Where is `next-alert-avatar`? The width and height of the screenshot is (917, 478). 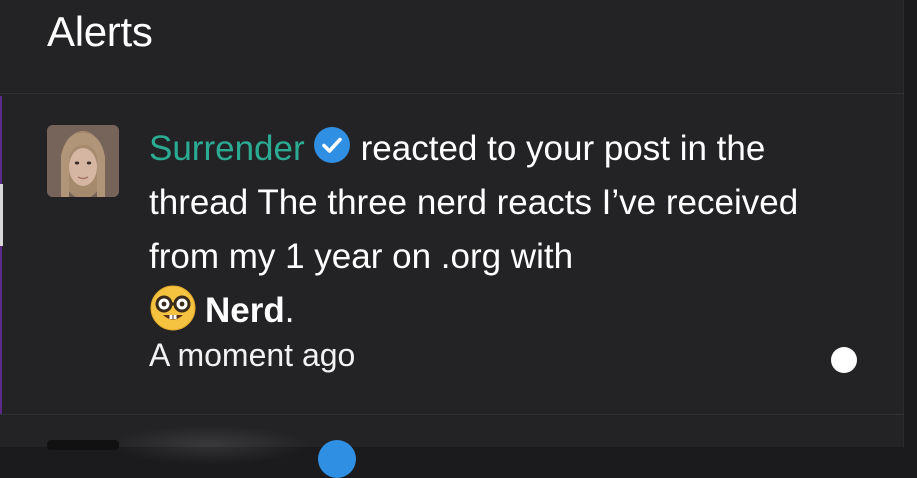 next-alert-avatar is located at coordinates (83, 445).